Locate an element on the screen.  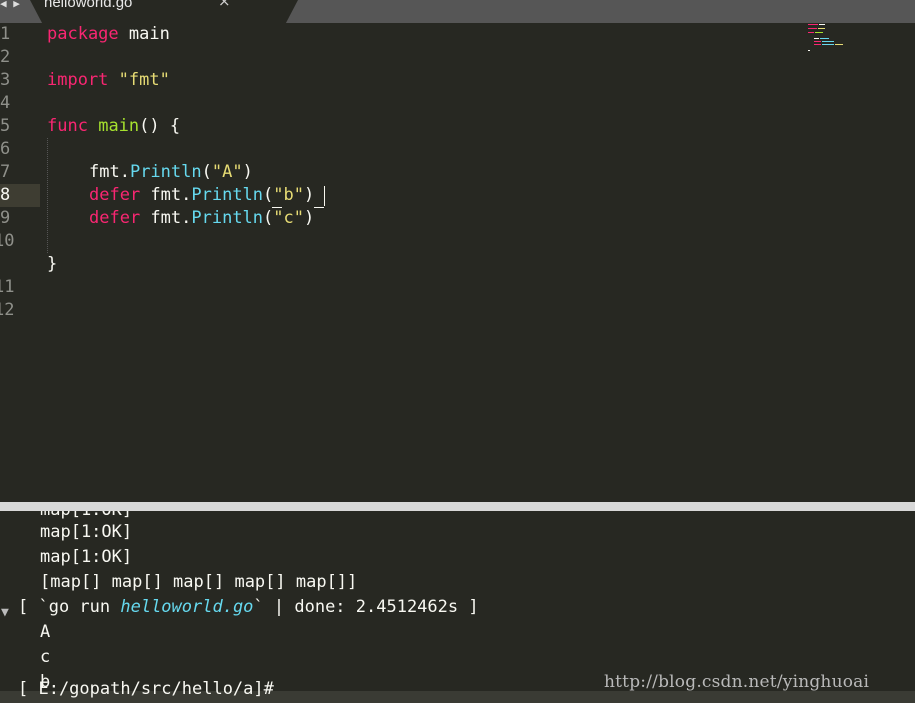
line-number: 11 is located at coordinates (7, 287).